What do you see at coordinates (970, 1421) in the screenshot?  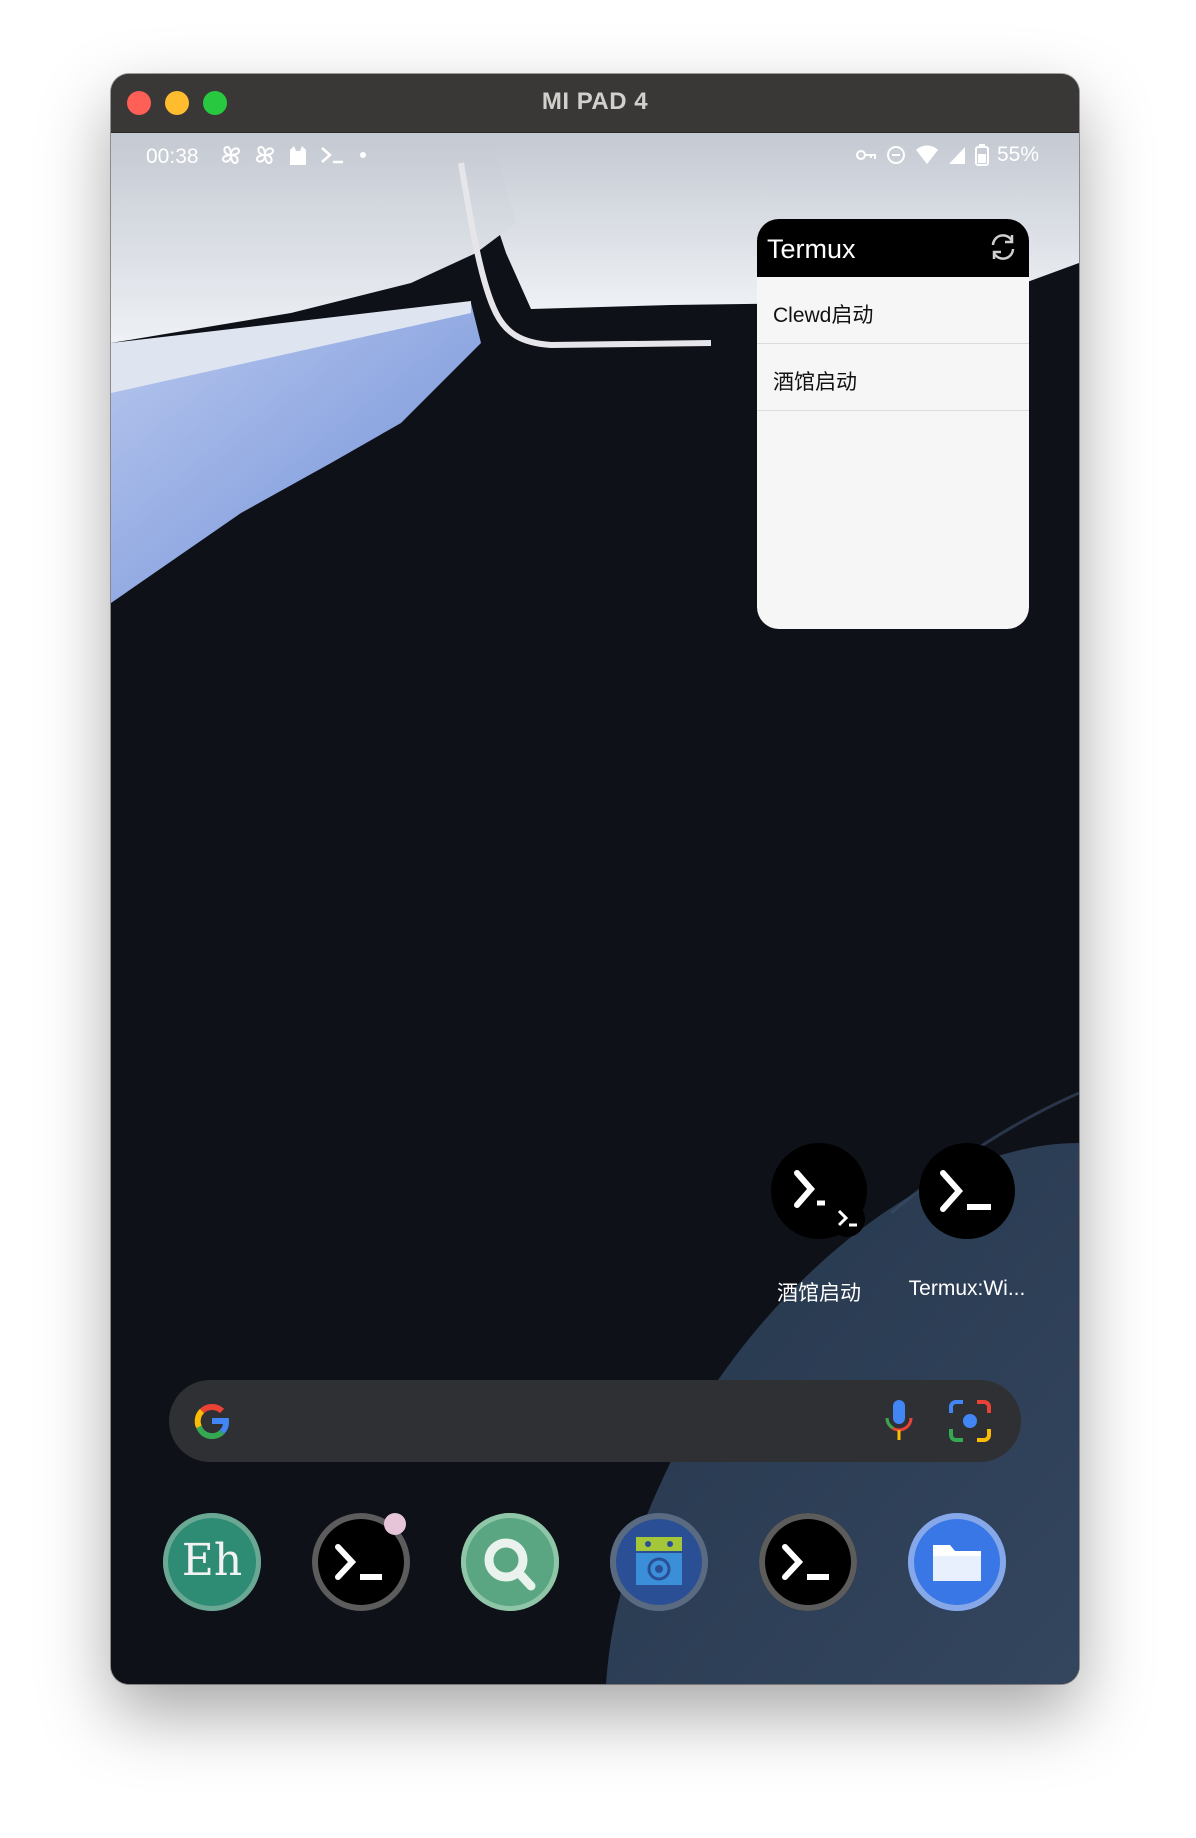 I see `google-lens-icon` at bounding box center [970, 1421].